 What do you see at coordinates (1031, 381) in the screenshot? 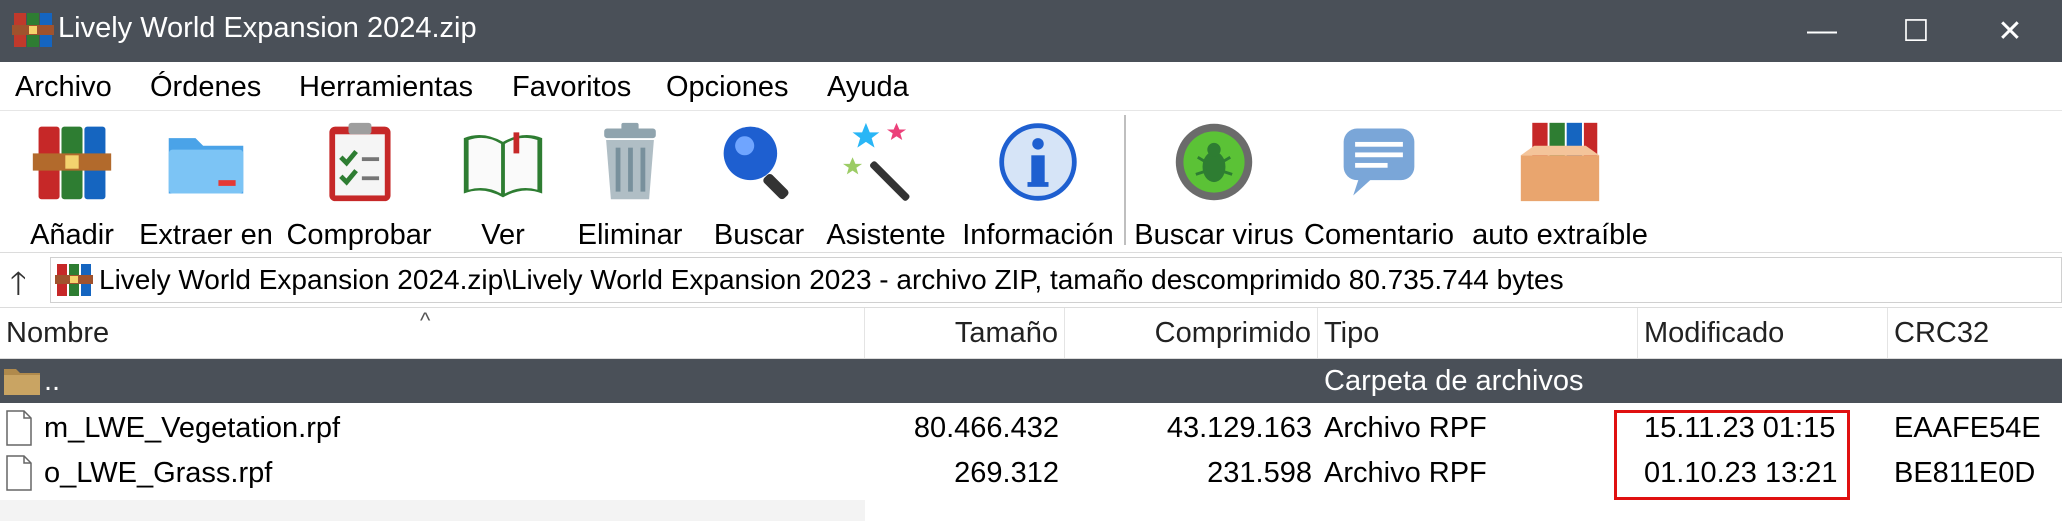
I see `table-row: .. Carpeta de archivos` at bounding box center [1031, 381].